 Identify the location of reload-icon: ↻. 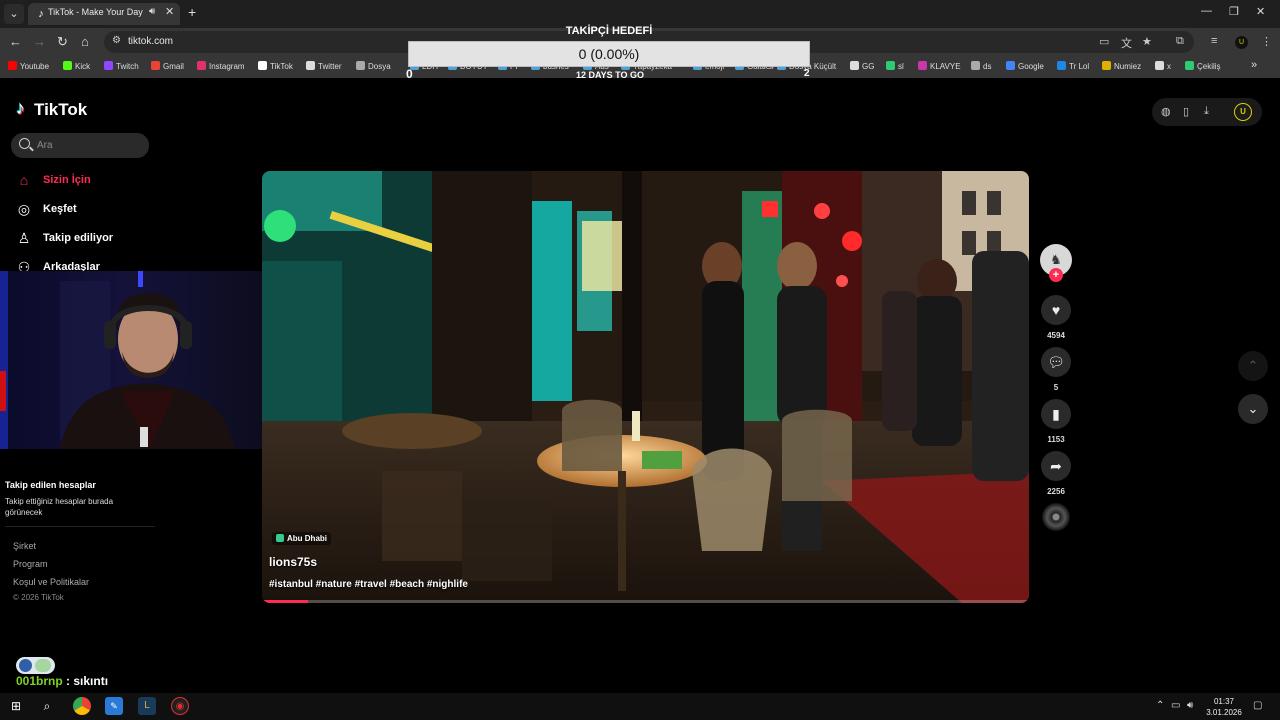
(62, 42).